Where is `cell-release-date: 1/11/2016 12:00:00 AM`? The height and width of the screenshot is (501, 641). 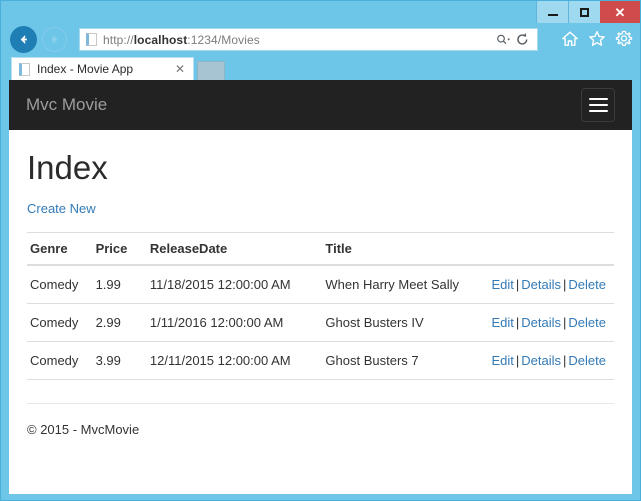 cell-release-date: 1/11/2016 12:00:00 AM is located at coordinates (234, 322).